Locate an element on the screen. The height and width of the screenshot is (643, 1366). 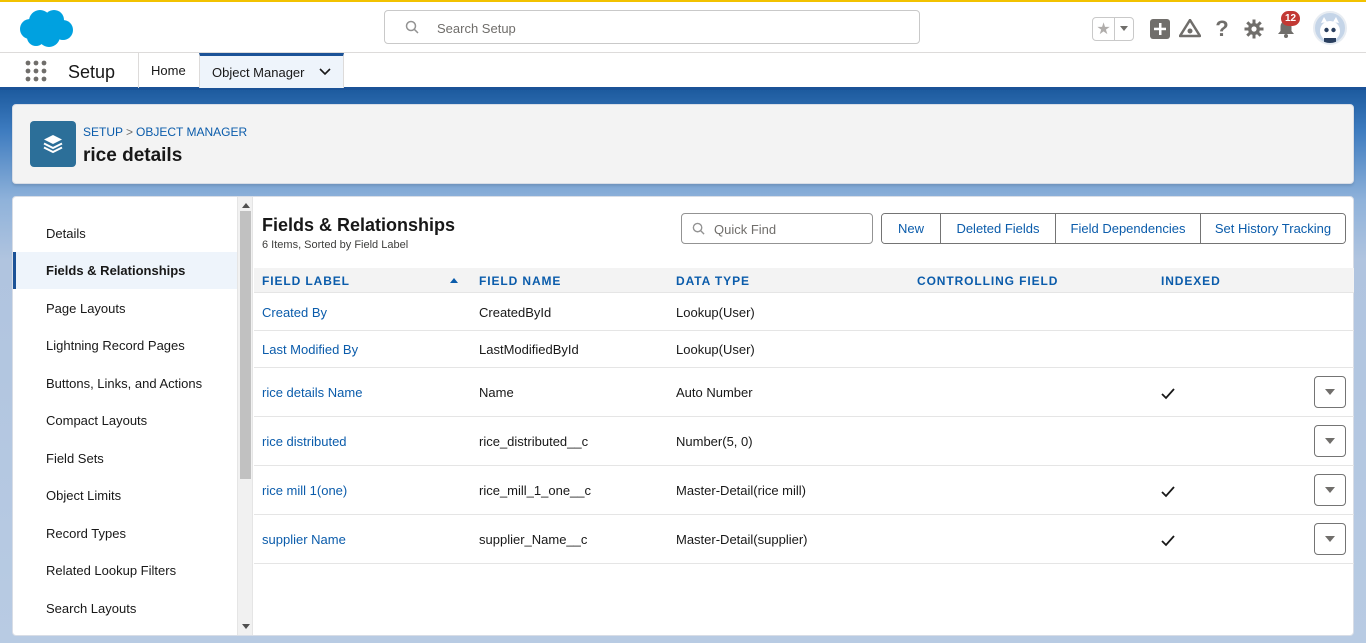
scroll-up-arrow is located at coordinates (246, 205).